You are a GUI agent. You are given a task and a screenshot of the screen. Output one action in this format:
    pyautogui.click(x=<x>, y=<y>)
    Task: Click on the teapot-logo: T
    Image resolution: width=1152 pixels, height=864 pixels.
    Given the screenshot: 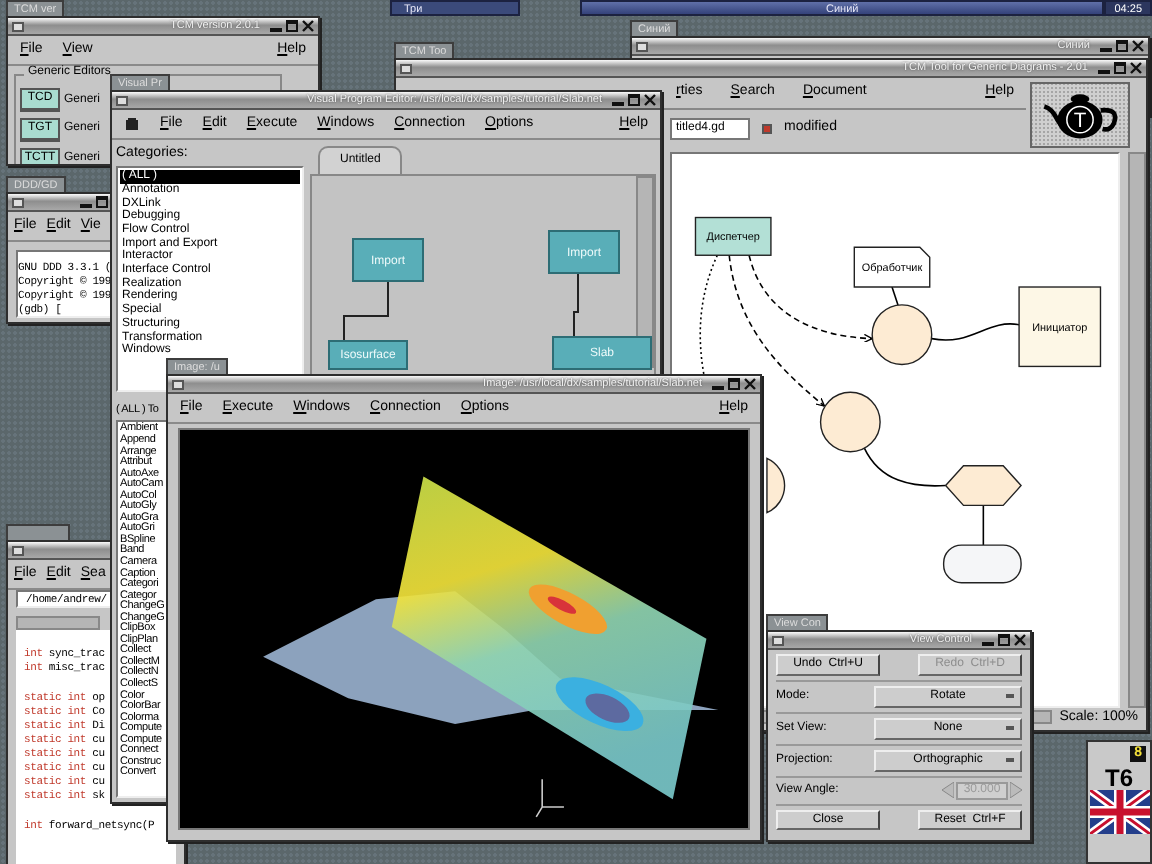 What is the action you would take?
    pyautogui.click(x=1080, y=115)
    